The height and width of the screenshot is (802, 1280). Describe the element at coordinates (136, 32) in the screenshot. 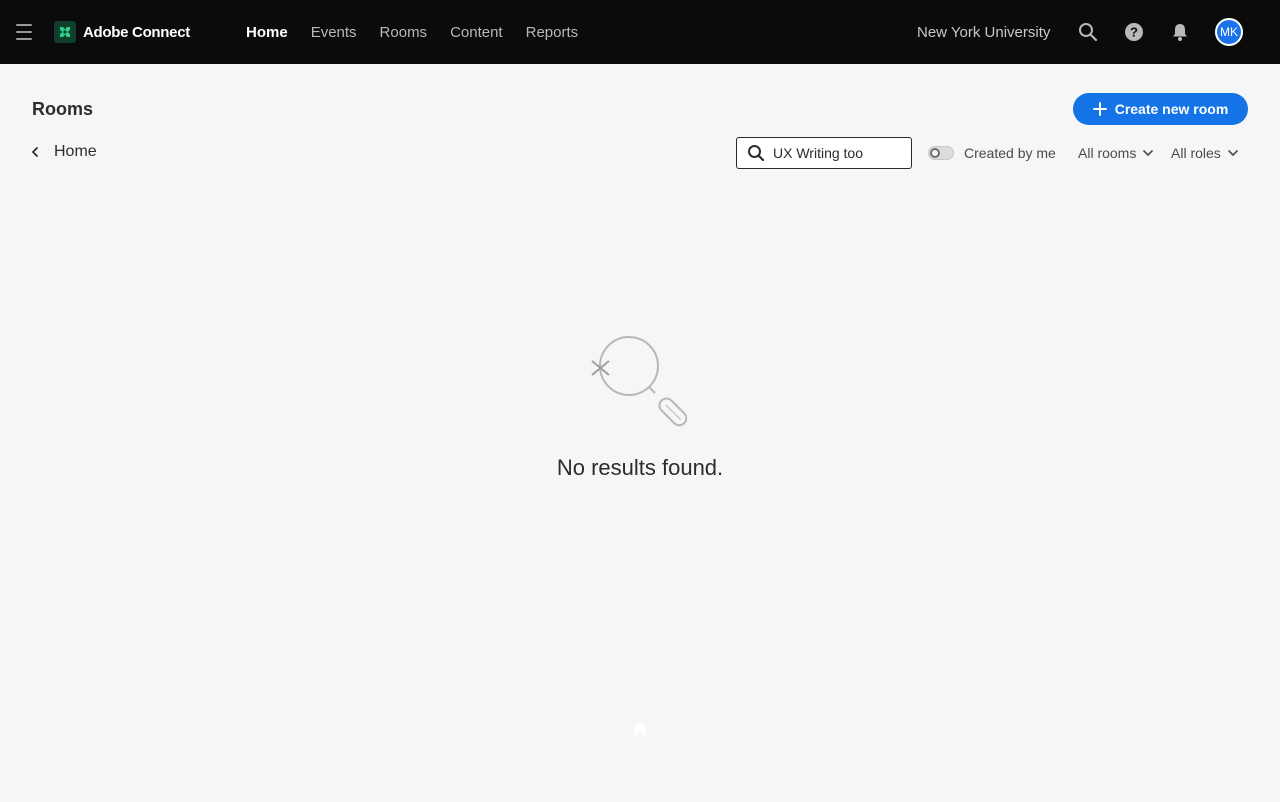

I see `brand-name: Adobe Connect` at that location.